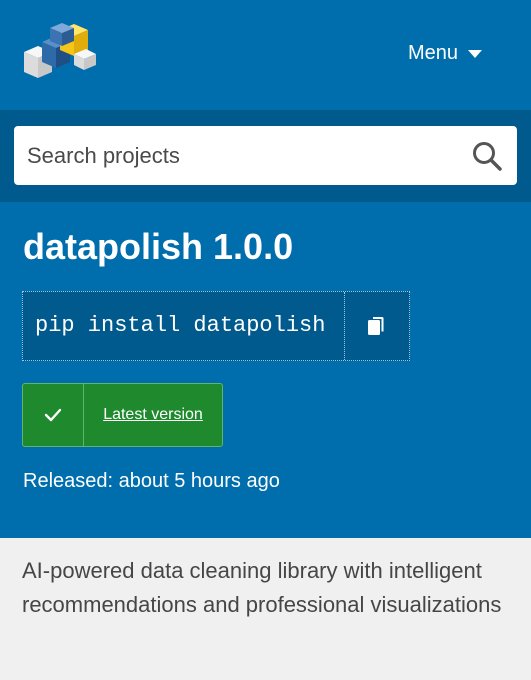  I want to click on menu-label: Menu, so click(433, 52).